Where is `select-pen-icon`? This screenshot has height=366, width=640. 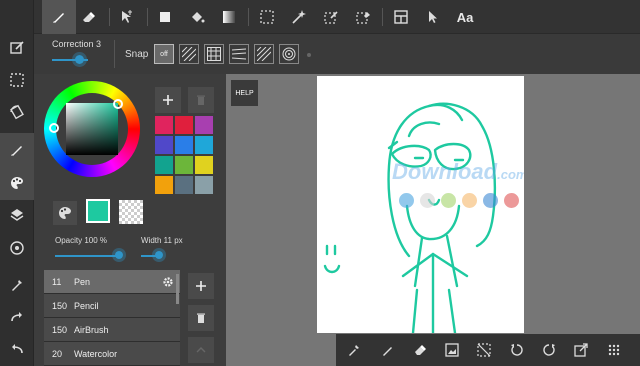 select-pen-icon is located at coordinates (331, 17).